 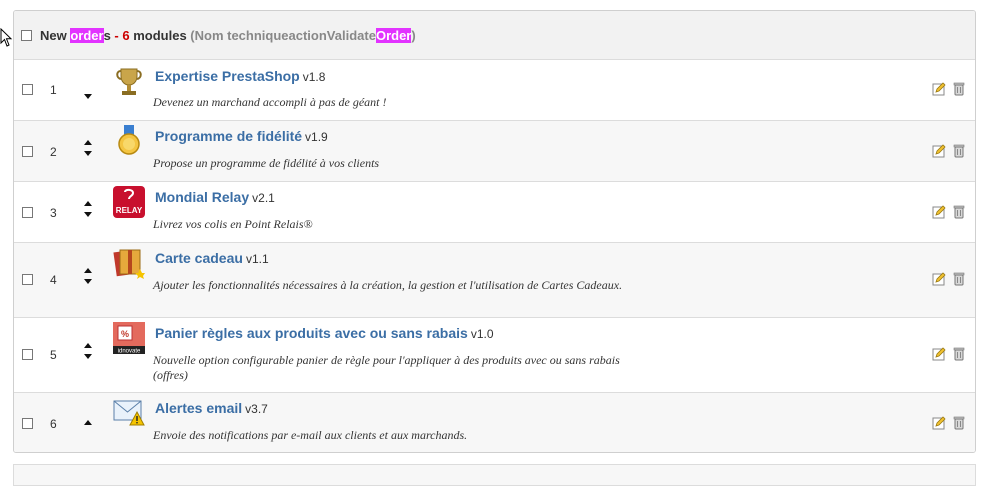 I want to click on modules-label: modules, so click(x=160, y=35).